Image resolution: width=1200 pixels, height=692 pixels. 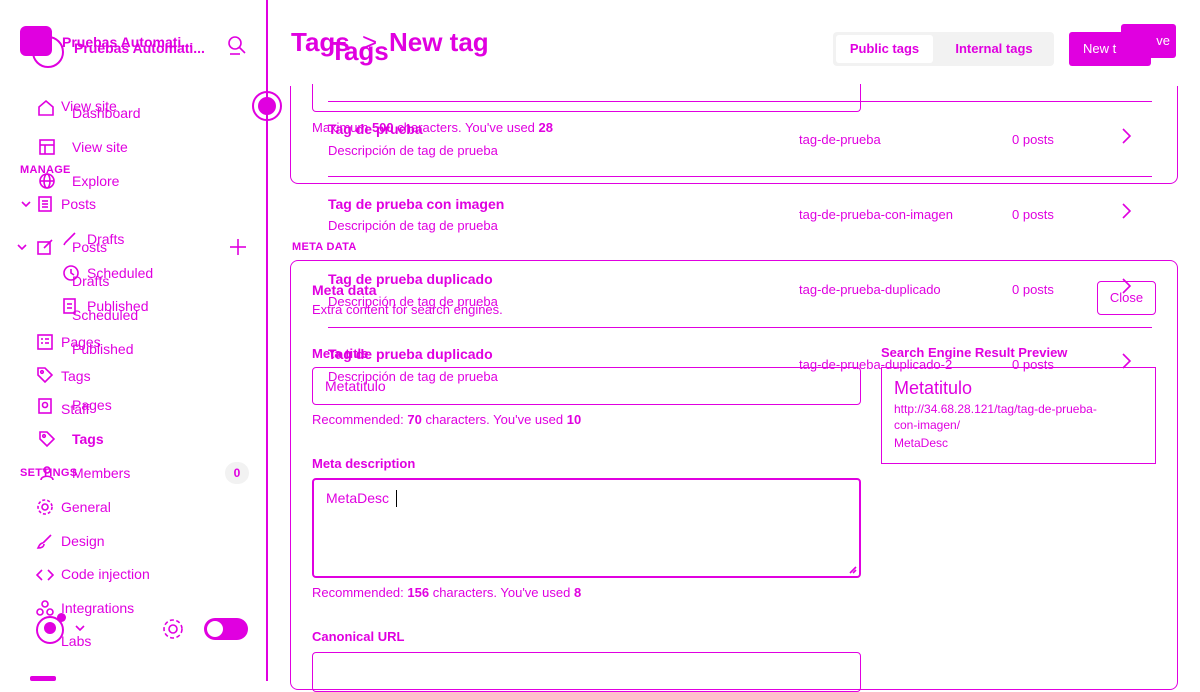 I want to click on close-button: Close, so click(x=1126, y=298).